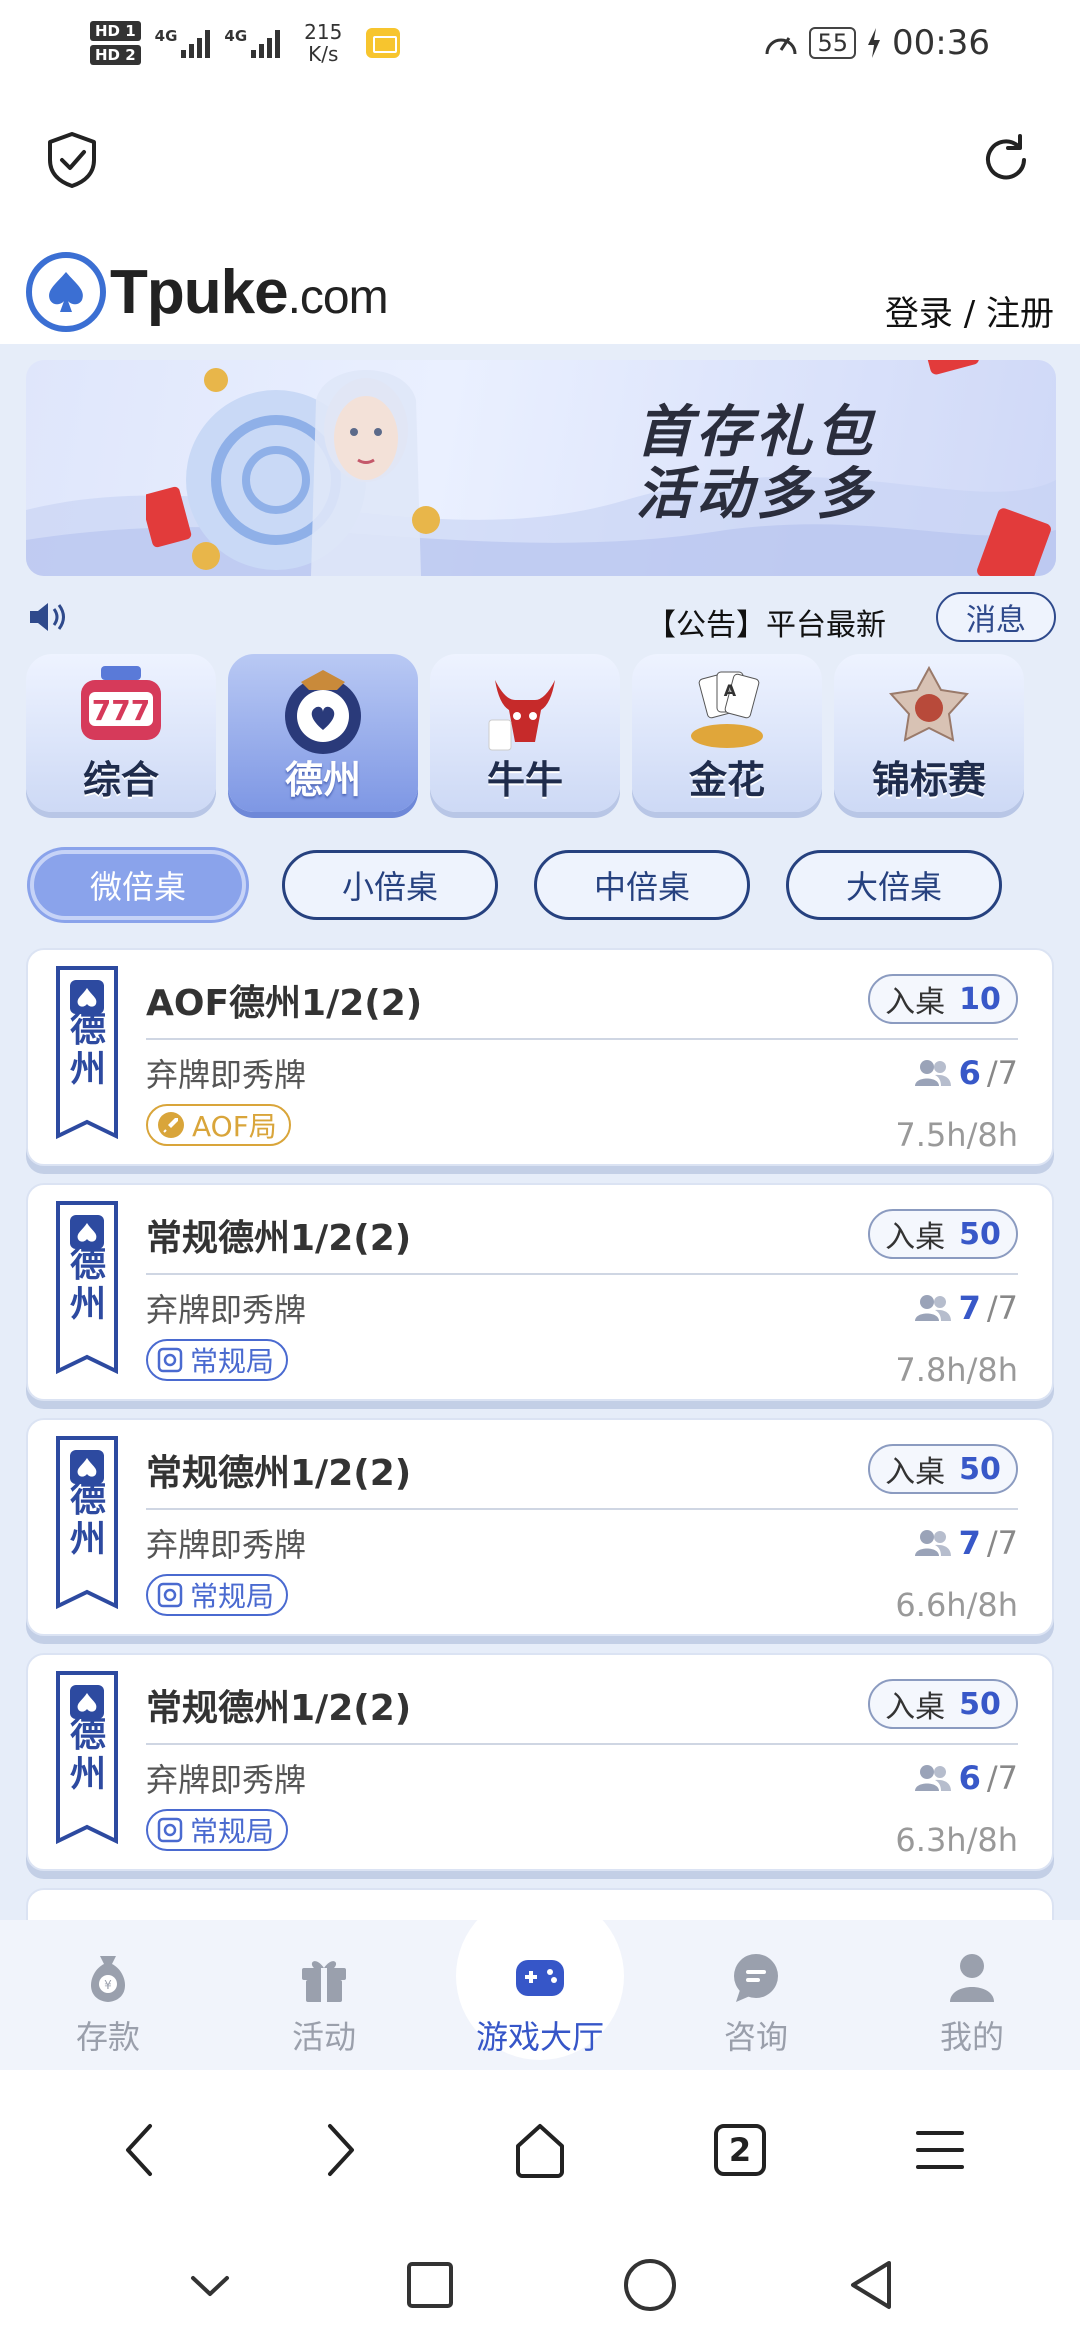 The width and height of the screenshot is (1080, 2340). What do you see at coordinates (541, 468) in the screenshot?
I see `promo-banner: 首存礼包 活动多多` at bounding box center [541, 468].